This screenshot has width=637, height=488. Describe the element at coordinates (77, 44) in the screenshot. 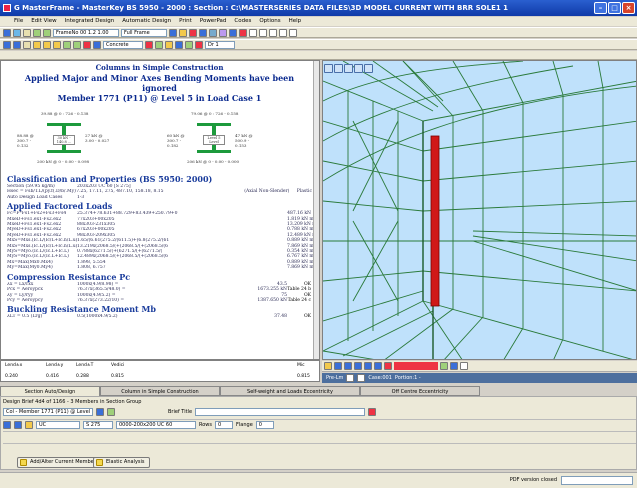

I see `wall-icon` at that location.